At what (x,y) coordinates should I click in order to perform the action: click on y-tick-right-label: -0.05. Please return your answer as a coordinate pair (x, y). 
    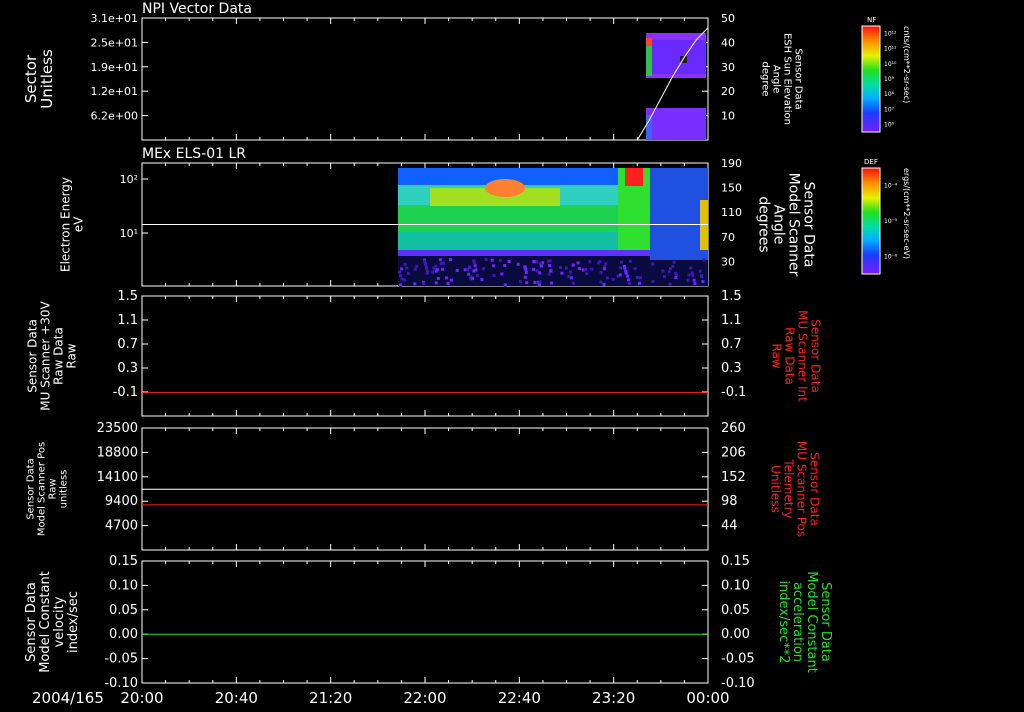
    Looking at the image, I should click on (738, 659).